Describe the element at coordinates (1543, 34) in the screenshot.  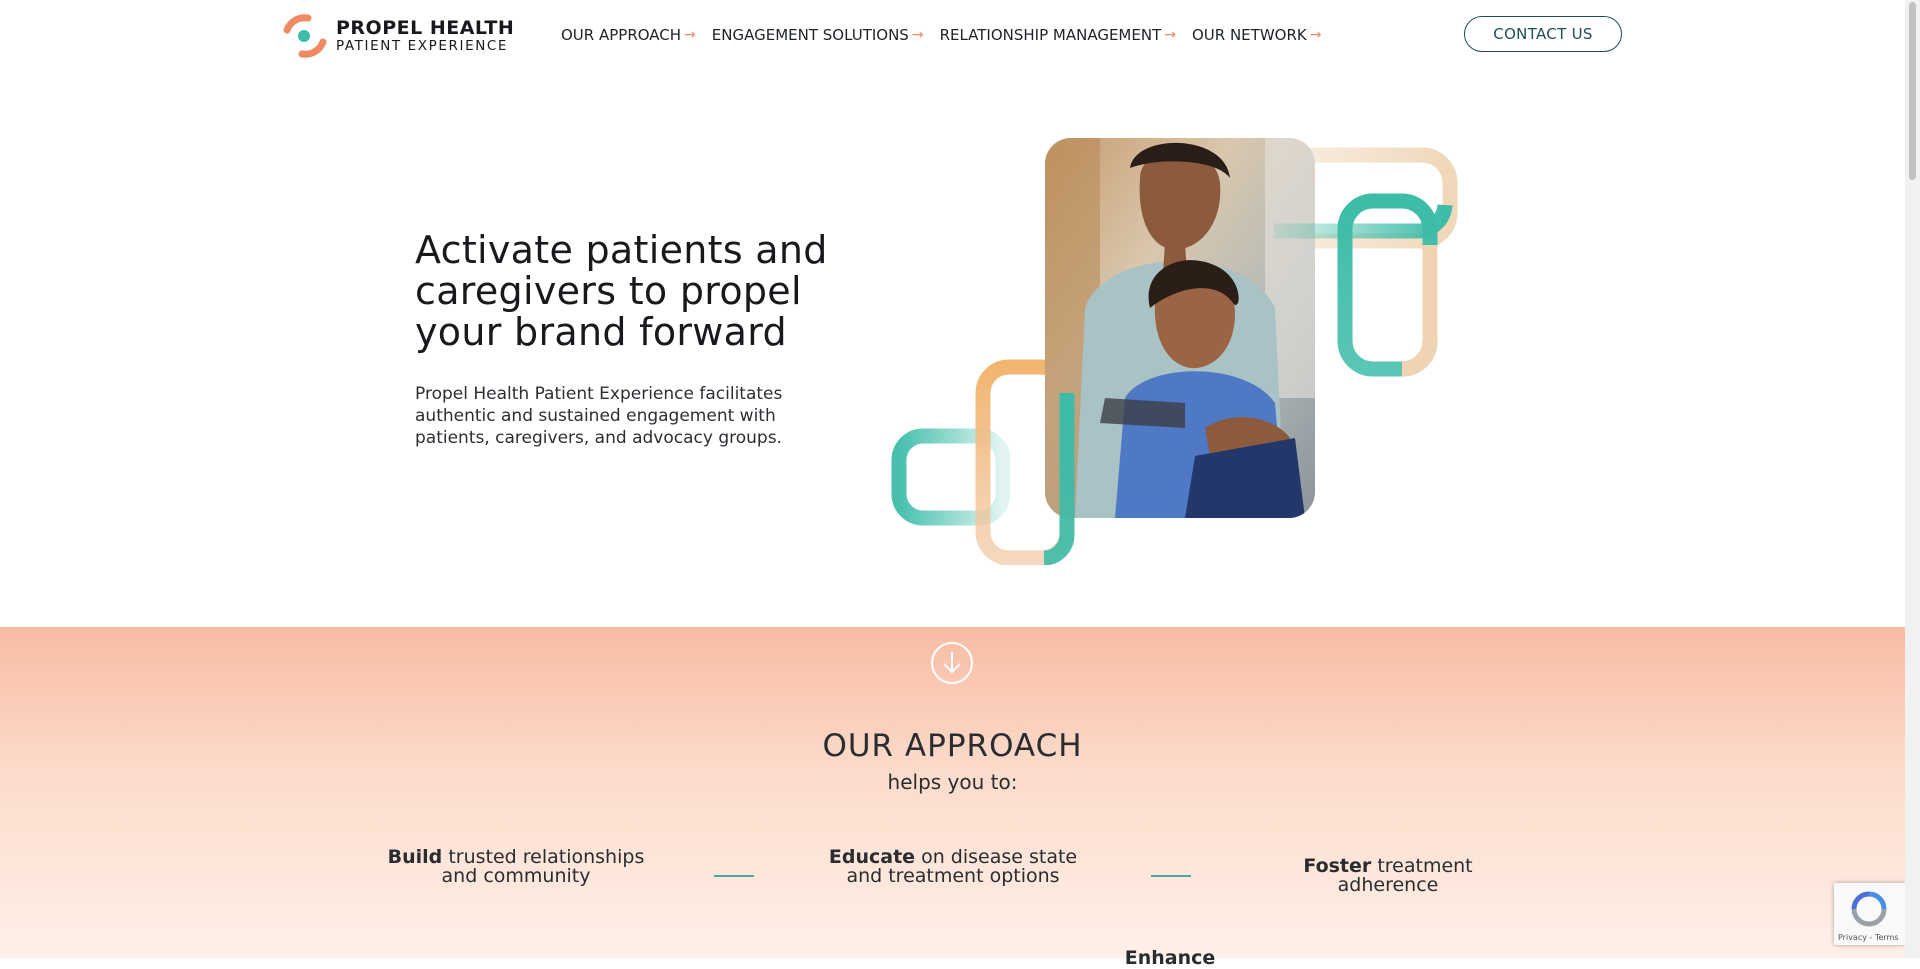
I see `contact-us-button: CONTACT US` at that location.